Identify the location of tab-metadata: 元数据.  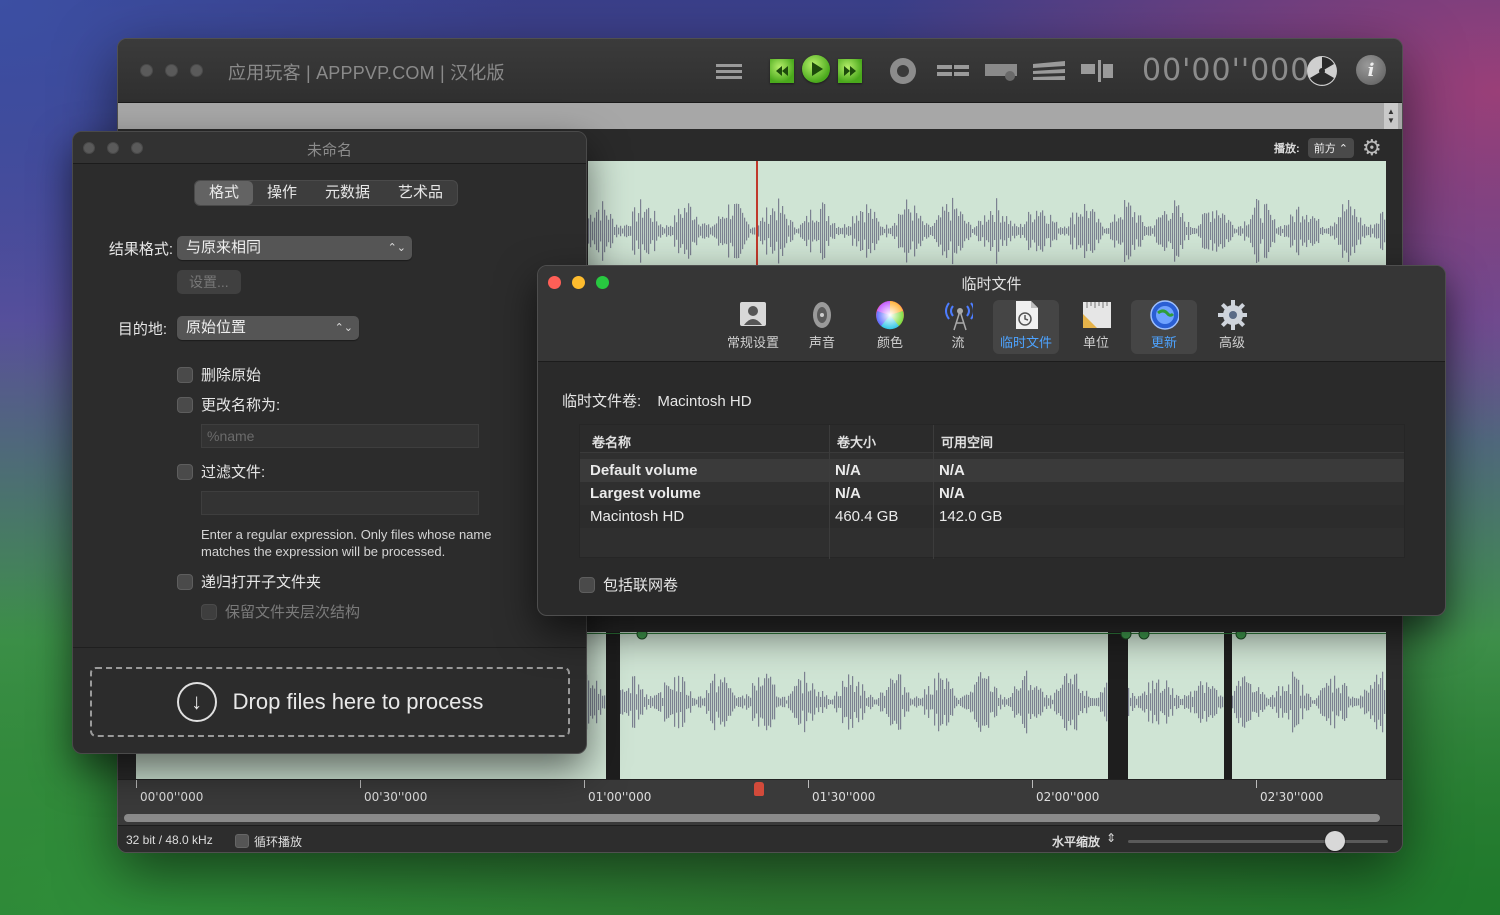
(347, 193).